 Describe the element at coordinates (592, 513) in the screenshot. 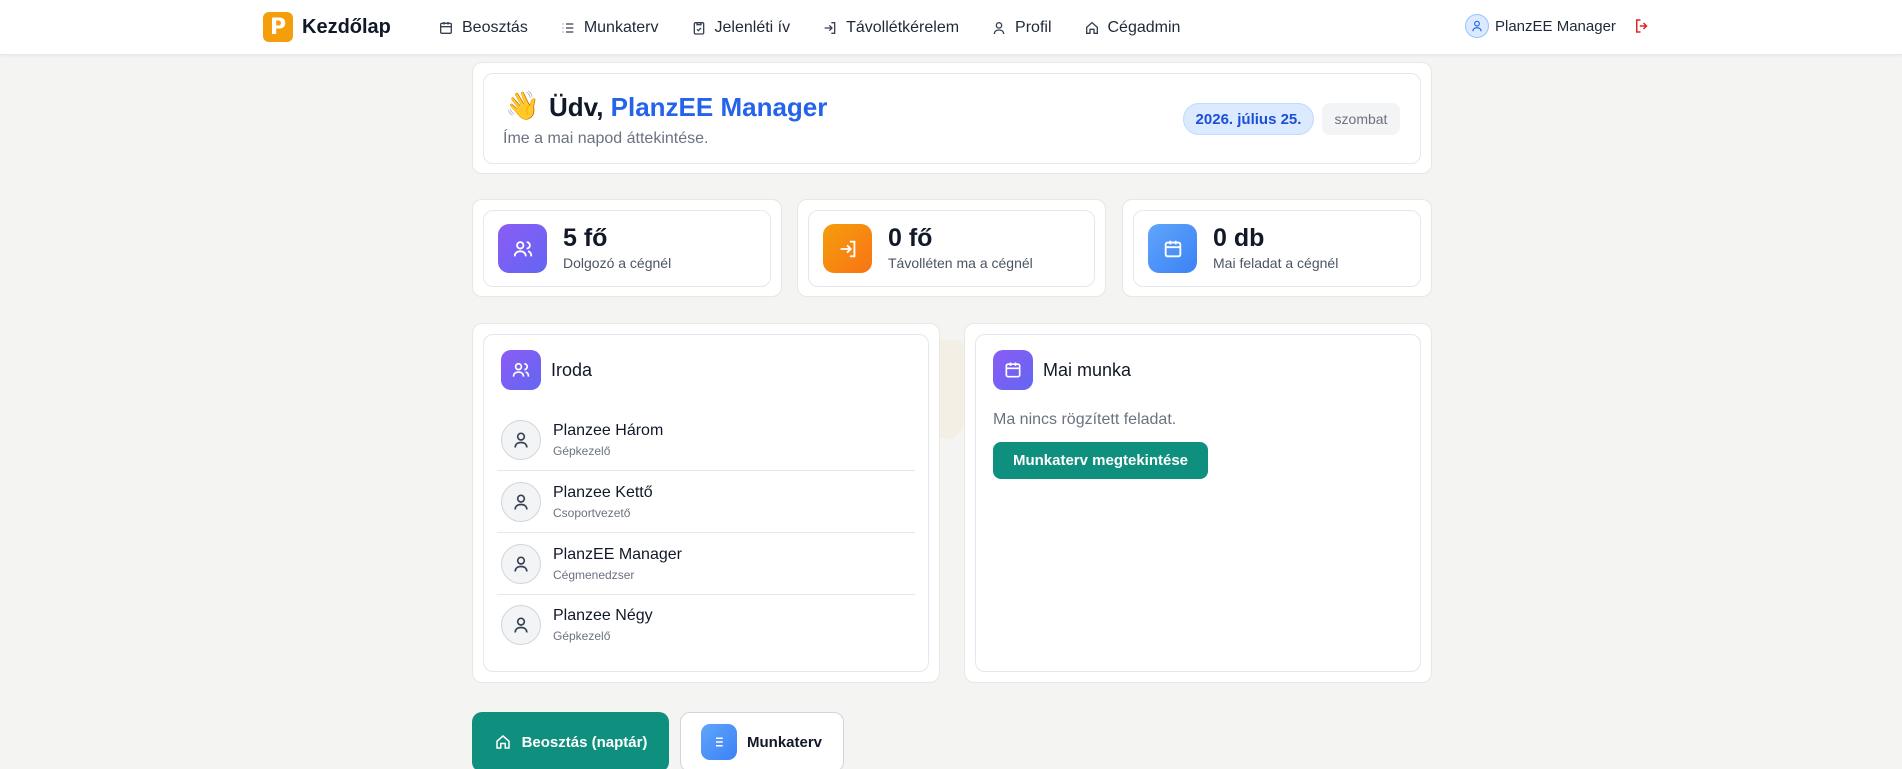

I see `member-role: Csoportvezető` at that location.